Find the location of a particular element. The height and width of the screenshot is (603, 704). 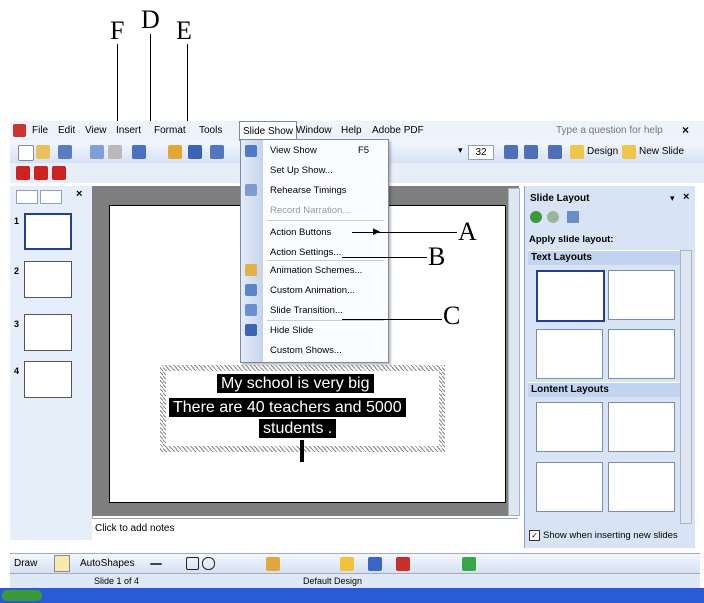

copy-icon is located at coordinates (97, 152).